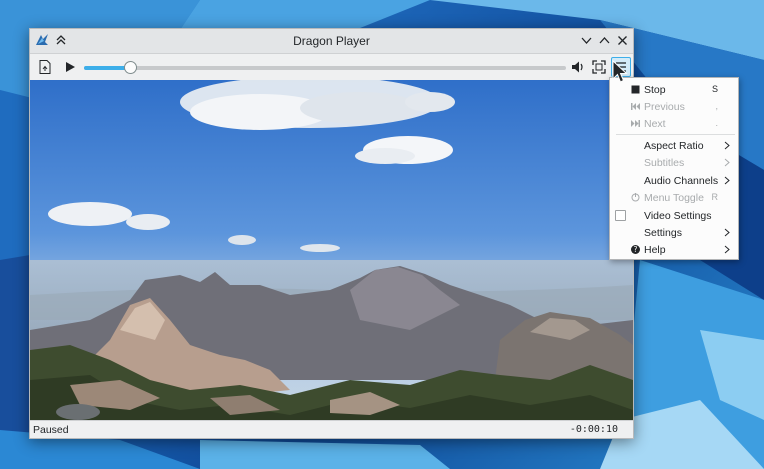 Image resolution: width=764 pixels, height=469 pixels. What do you see at coordinates (325, 68) in the screenshot?
I see `seek-slider` at bounding box center [325, 68].